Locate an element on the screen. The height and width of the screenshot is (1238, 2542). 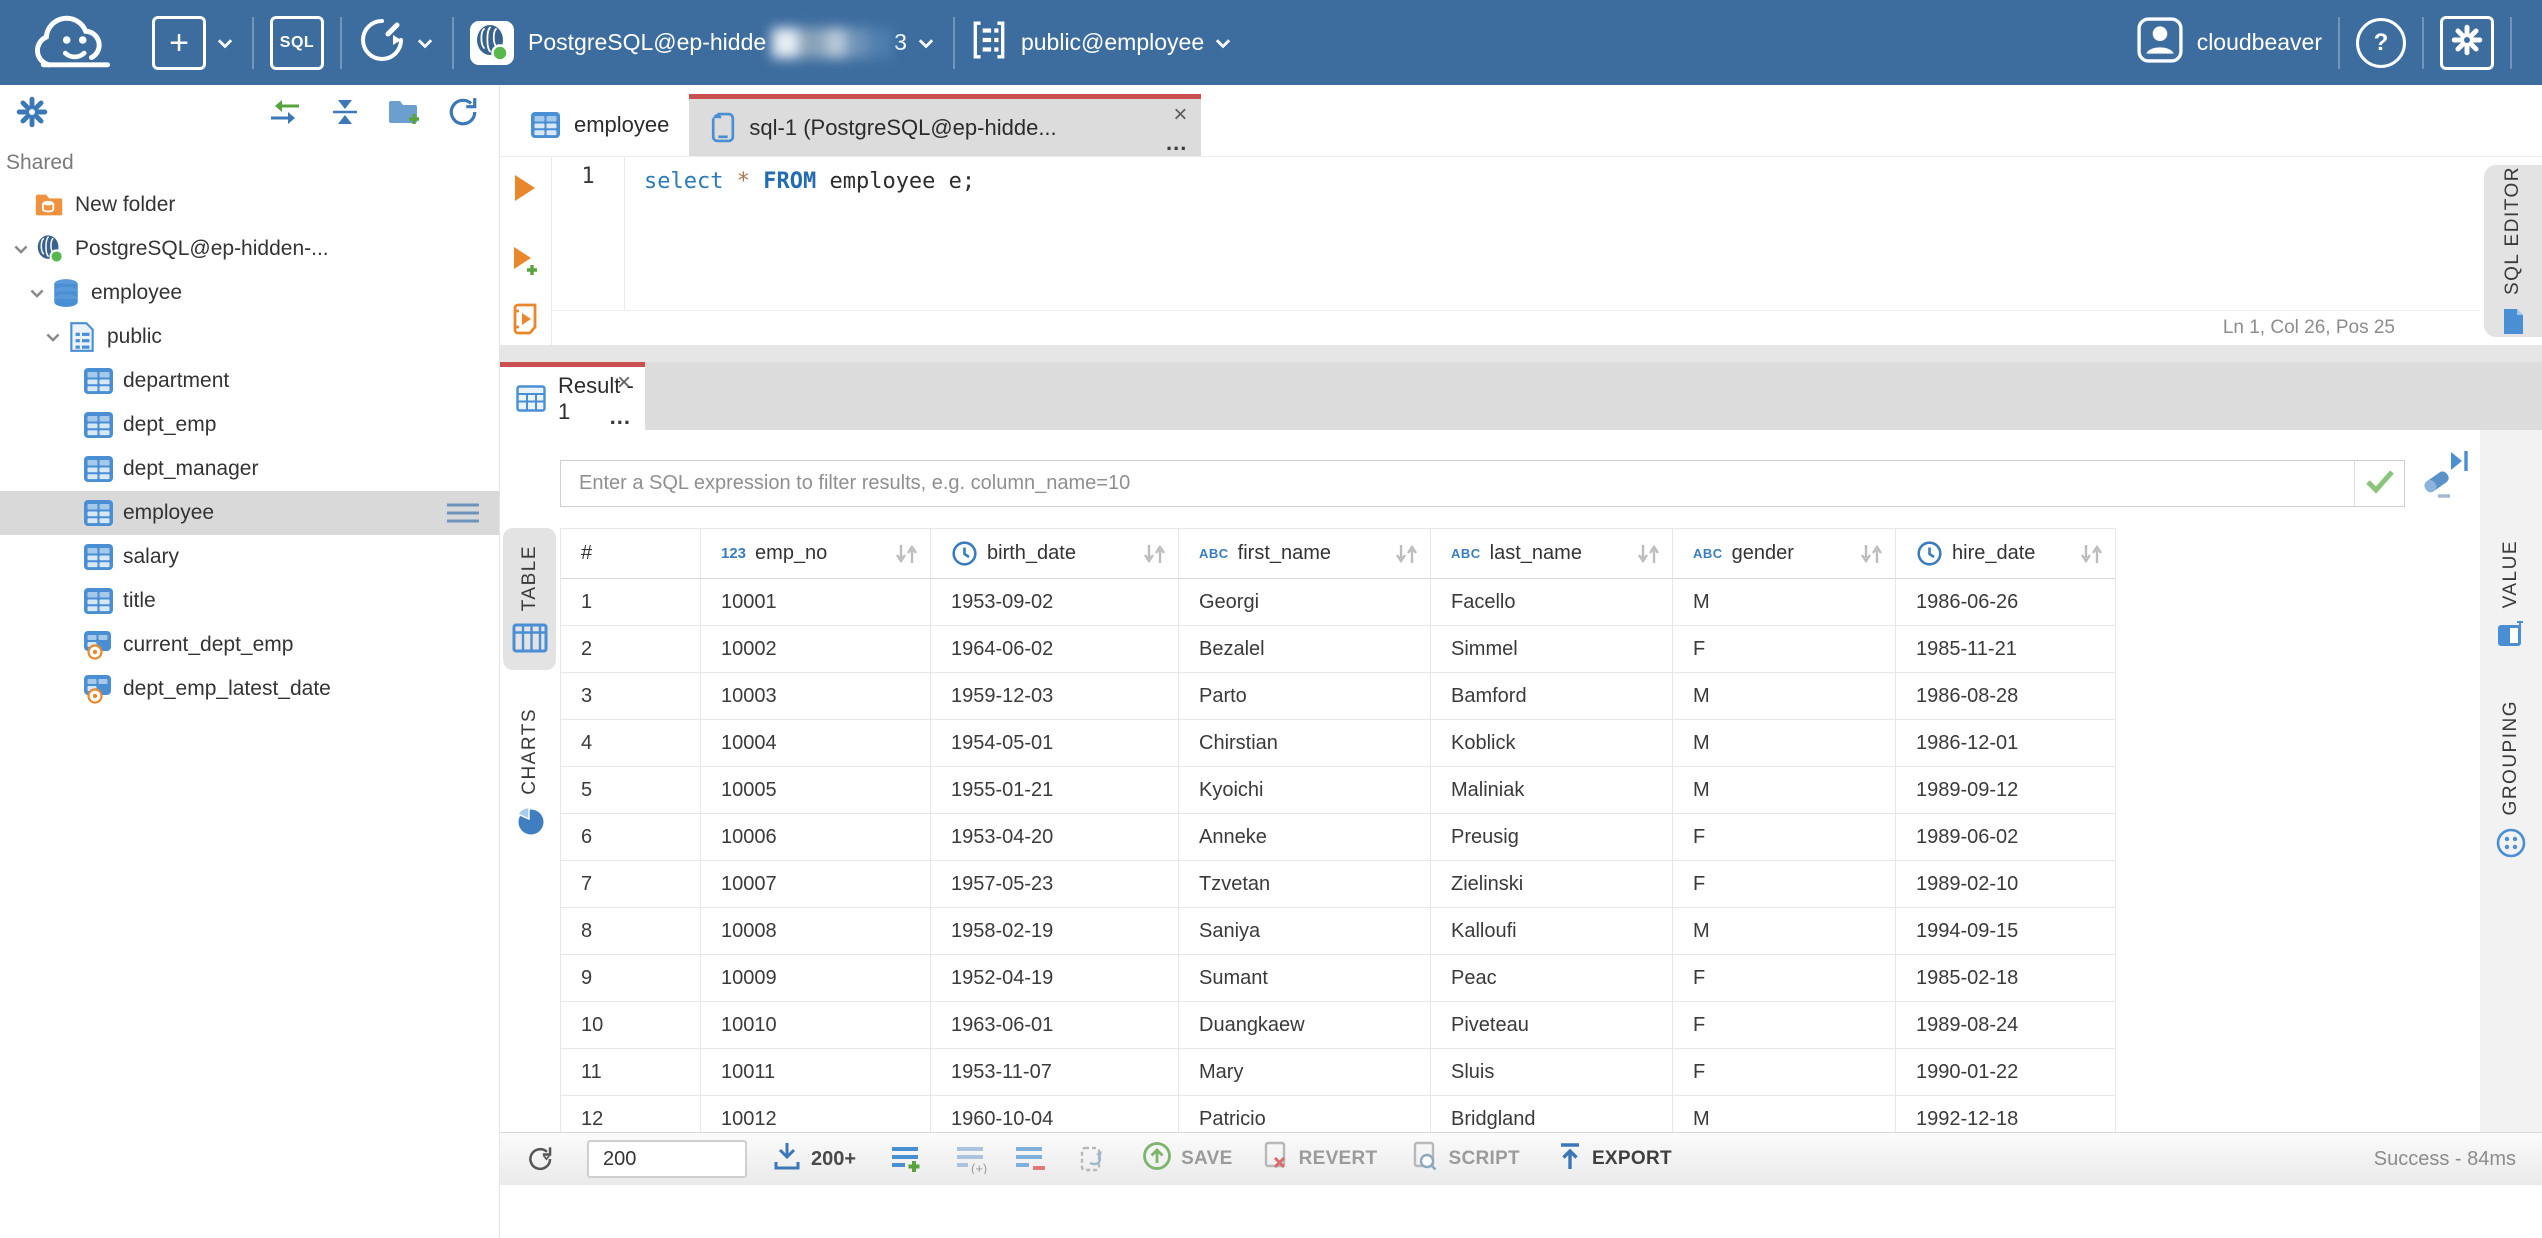
data-cell: 10004 is located at coordinates (816, 743).